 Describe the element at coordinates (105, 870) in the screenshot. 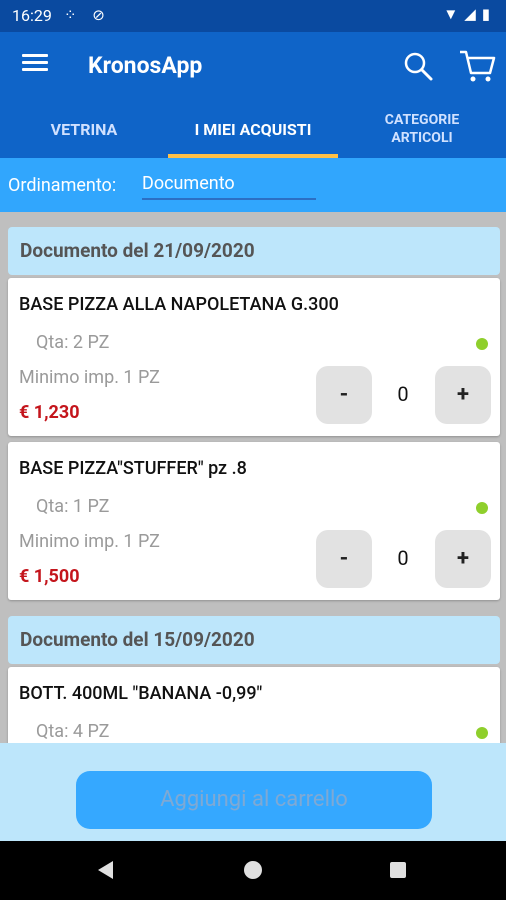

I see `back-icon` at that location.